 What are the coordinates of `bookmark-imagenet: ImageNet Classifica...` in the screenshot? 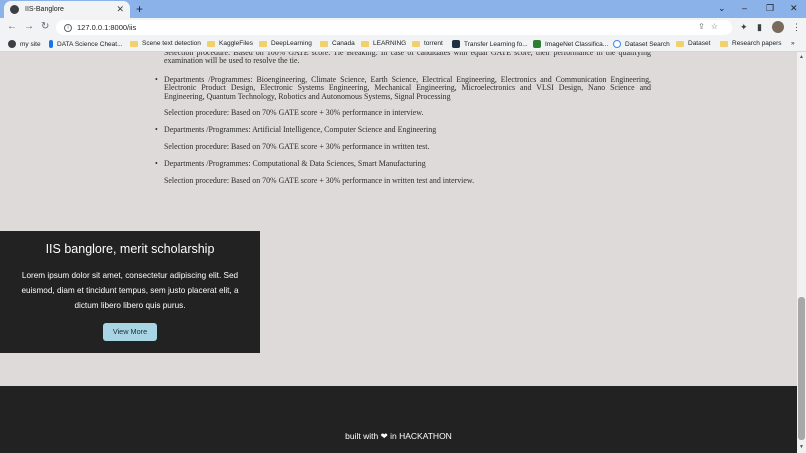 It's located at (570, 44).